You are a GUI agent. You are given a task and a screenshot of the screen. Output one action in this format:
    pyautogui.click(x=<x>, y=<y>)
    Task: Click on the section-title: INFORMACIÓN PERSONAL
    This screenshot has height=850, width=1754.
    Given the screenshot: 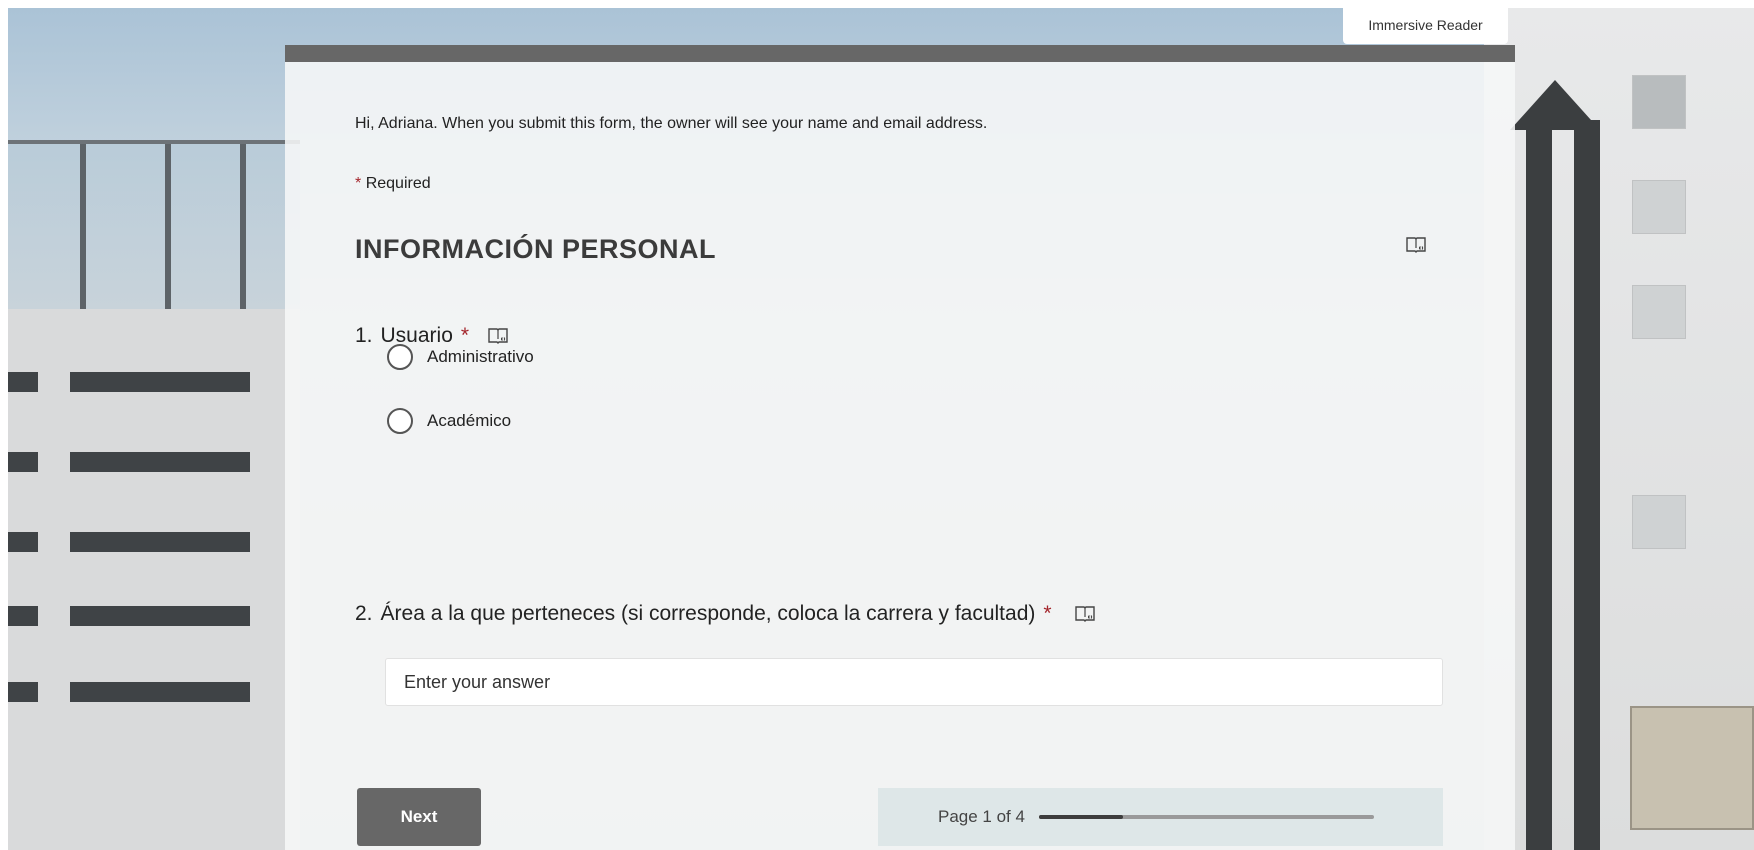 What is the action you would take?
    pyautogui.click(x=535, y=249)
    